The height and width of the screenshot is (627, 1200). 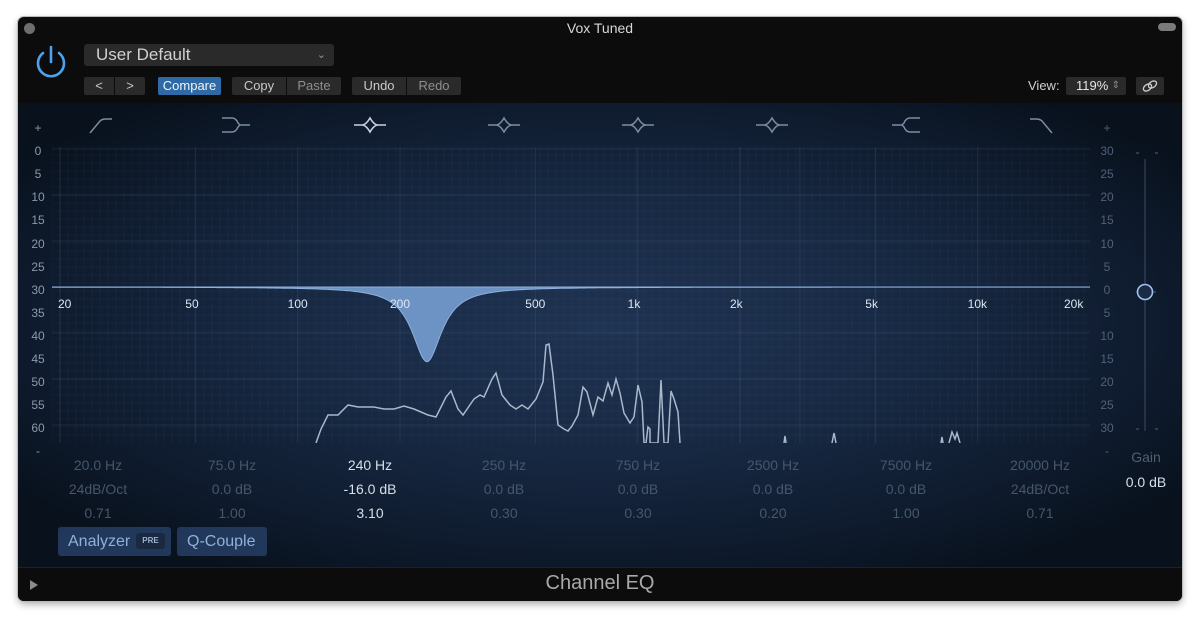 What do you see at coordinates (38, 266) in the screenshot?
I see `analyzer-scale-label: 25` at bounding box center [38, 266].